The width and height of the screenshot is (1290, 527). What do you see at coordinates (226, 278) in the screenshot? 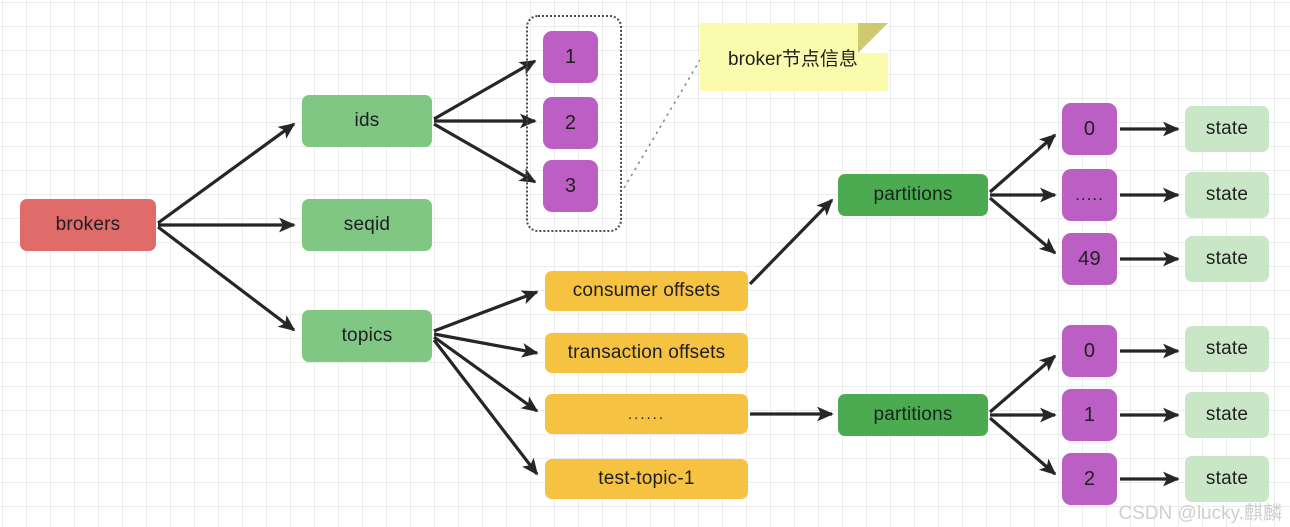
I see `edge-brokers-topics` at bounding box center [226, 278].